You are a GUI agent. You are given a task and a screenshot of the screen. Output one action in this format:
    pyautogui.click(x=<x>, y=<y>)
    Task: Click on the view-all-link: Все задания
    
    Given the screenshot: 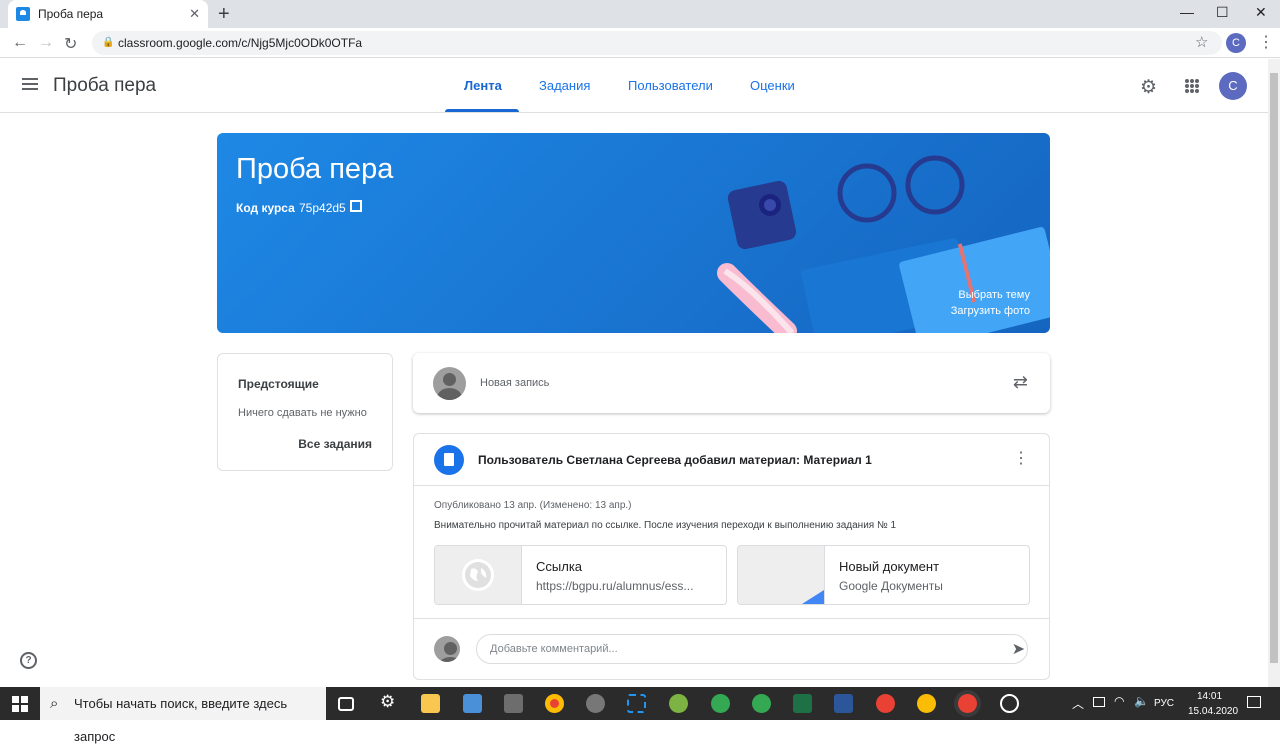 What is the action you would take?
    pyautogui.click(x=335, y=444)
    